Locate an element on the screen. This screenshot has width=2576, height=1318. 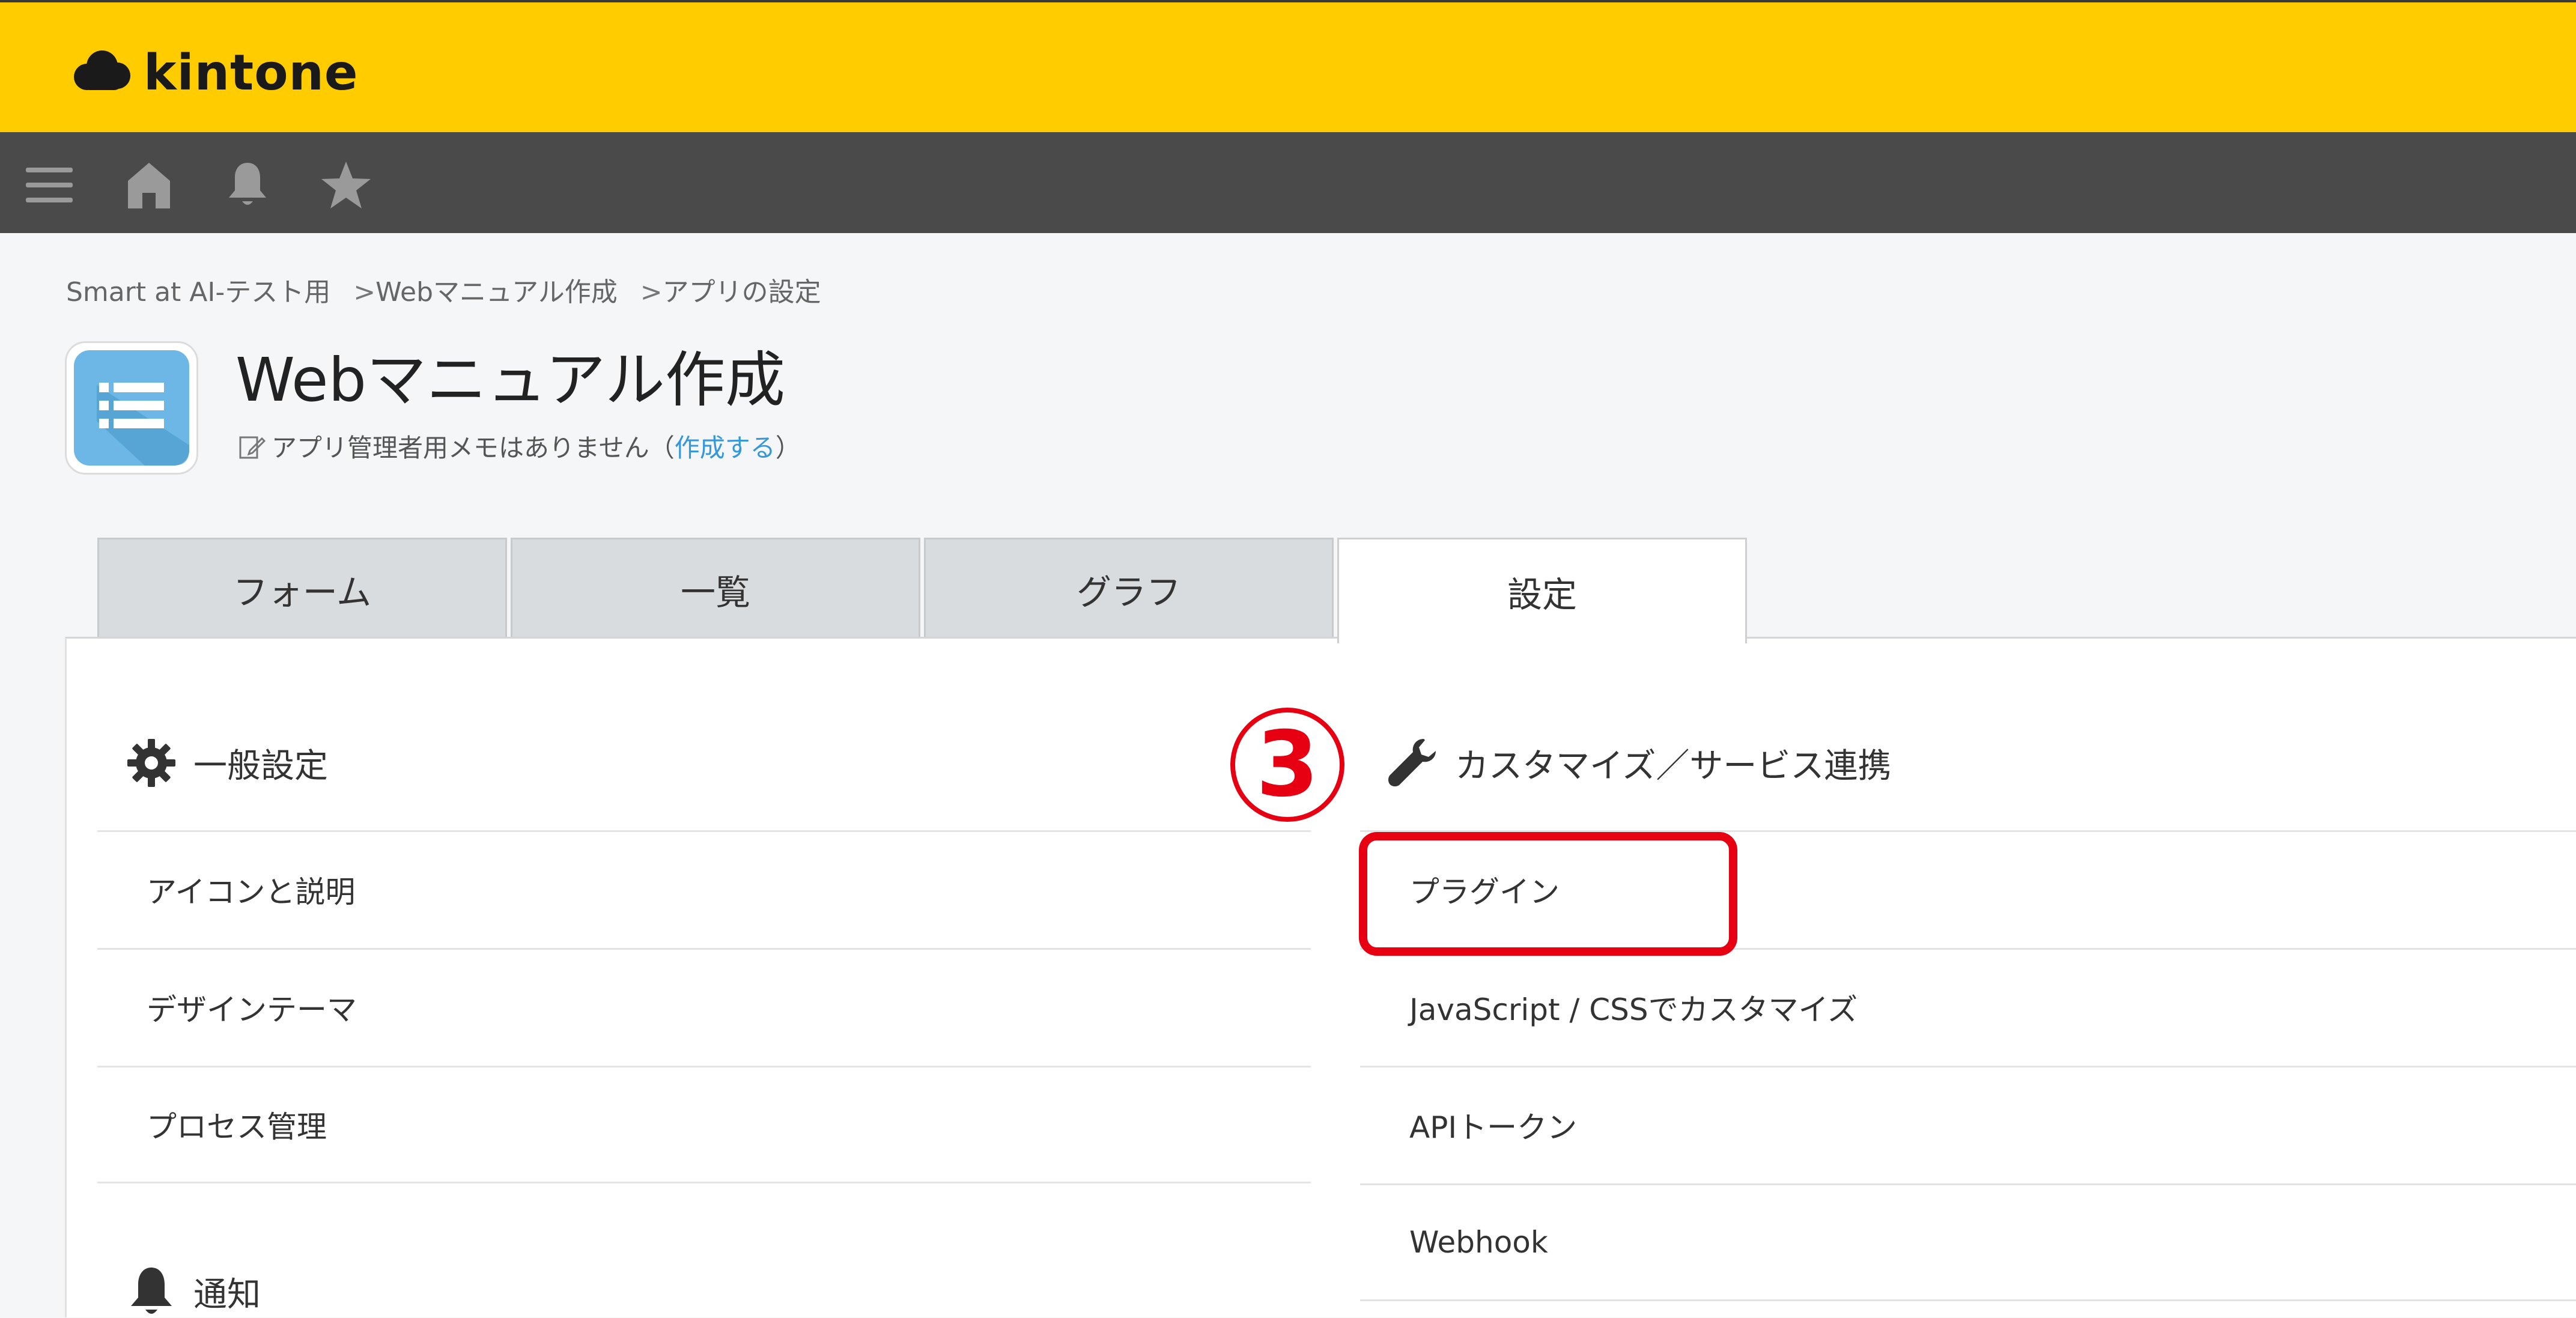
breadcrumb-item-settings: アプリの設定 is located at coordinates (742, 292).